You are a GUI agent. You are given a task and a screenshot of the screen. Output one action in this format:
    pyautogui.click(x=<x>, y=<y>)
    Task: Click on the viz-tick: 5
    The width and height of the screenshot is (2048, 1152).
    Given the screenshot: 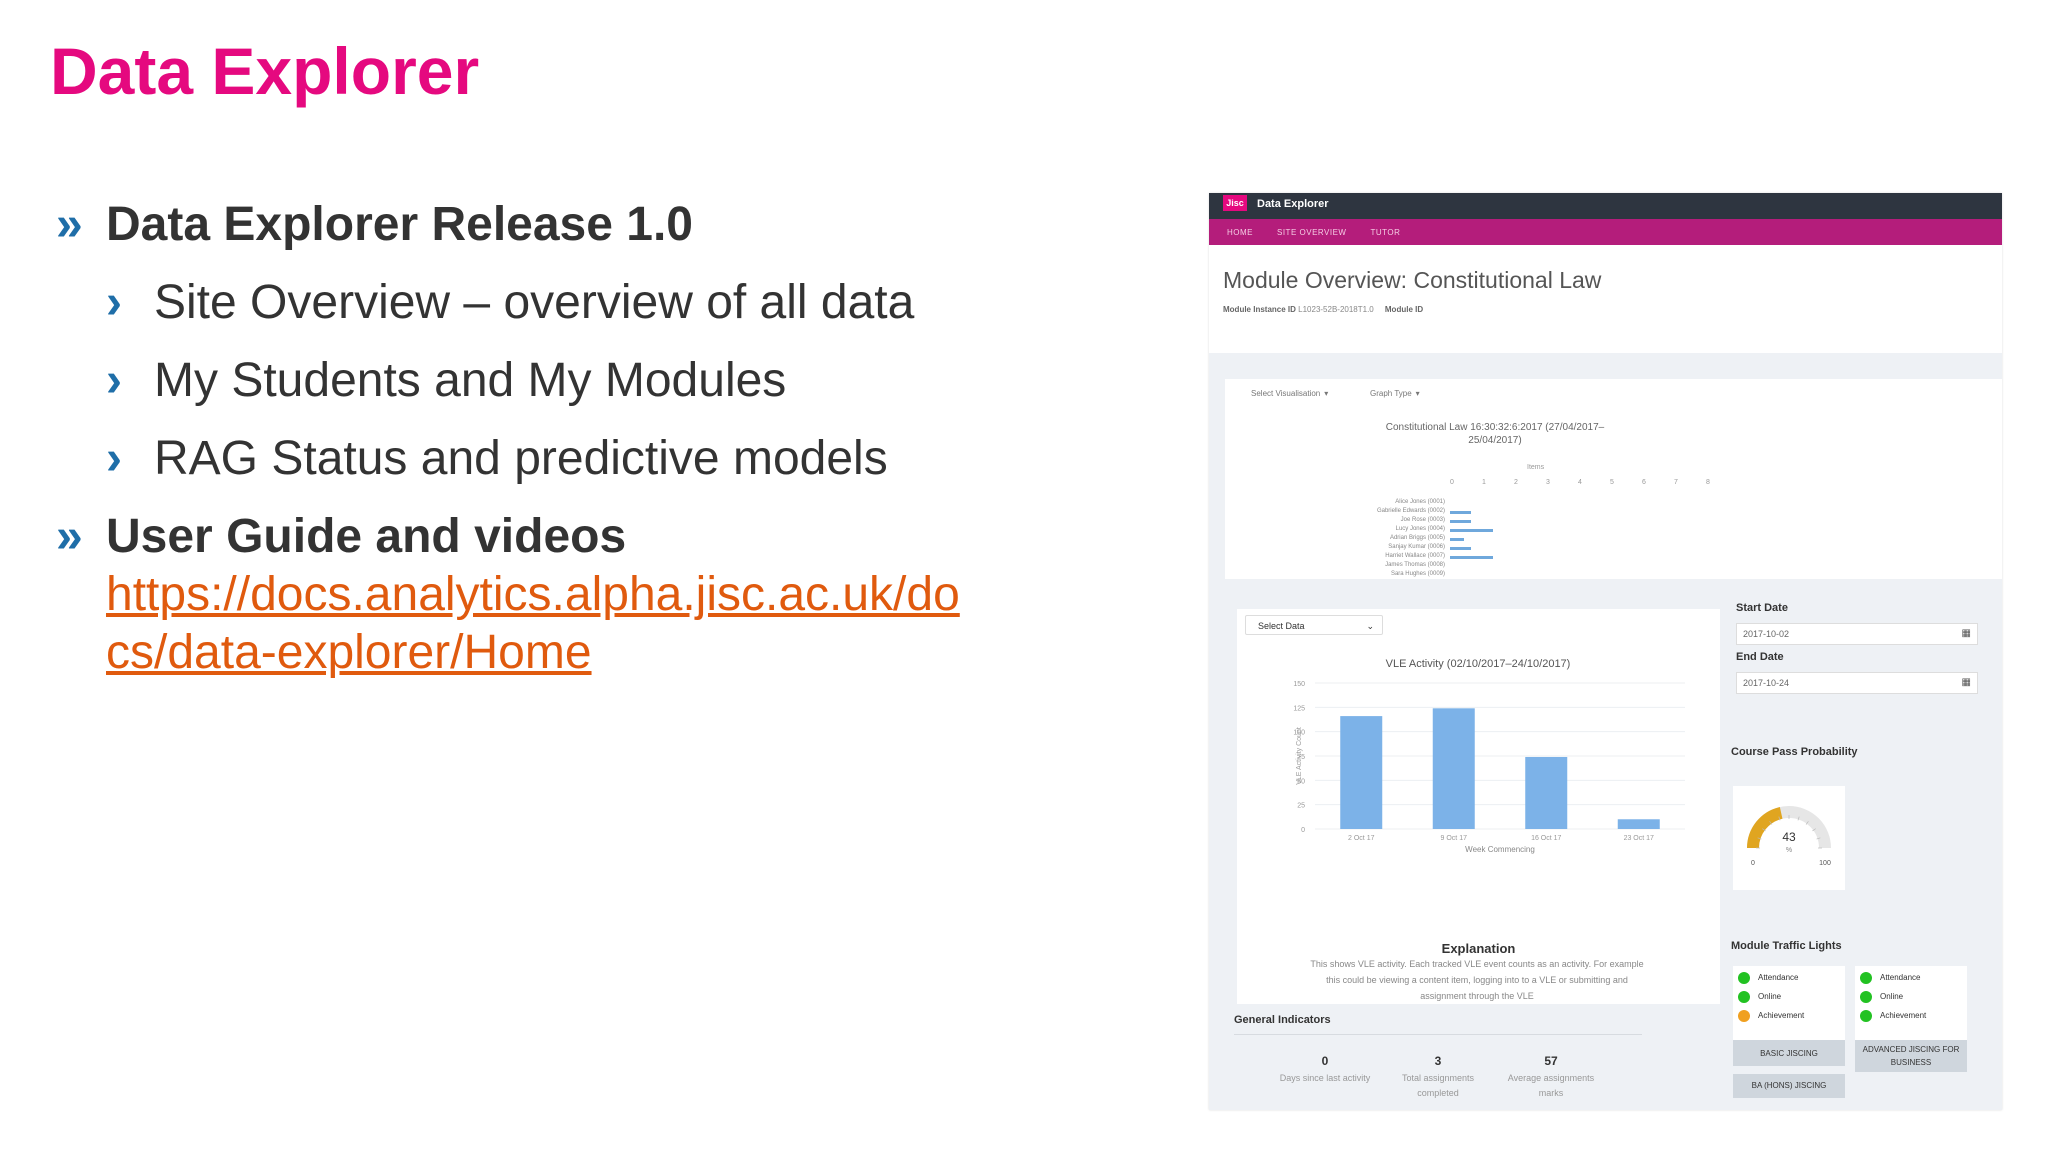 What is the action you would take?
    pyautogui.click(x=1612, y=482)
    